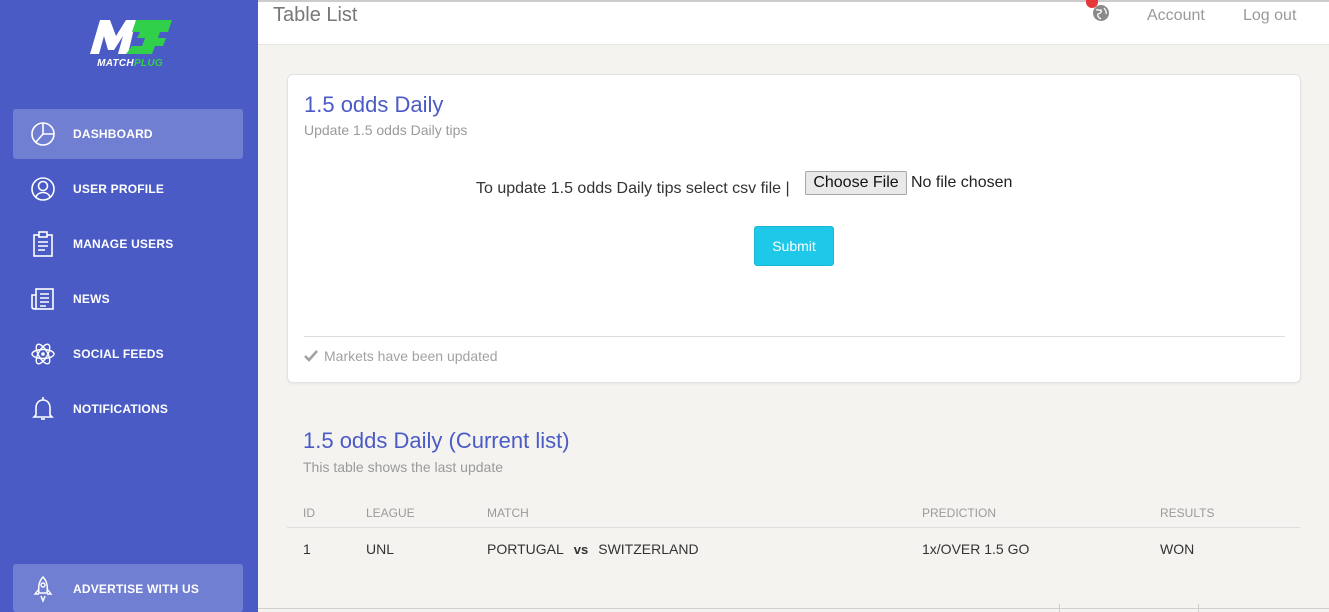 The height and width of the screenshot is (612, 1329). Describe the element at coordinates (1177, 549) in the screenshot. I see `cell-result: WON` at that location.